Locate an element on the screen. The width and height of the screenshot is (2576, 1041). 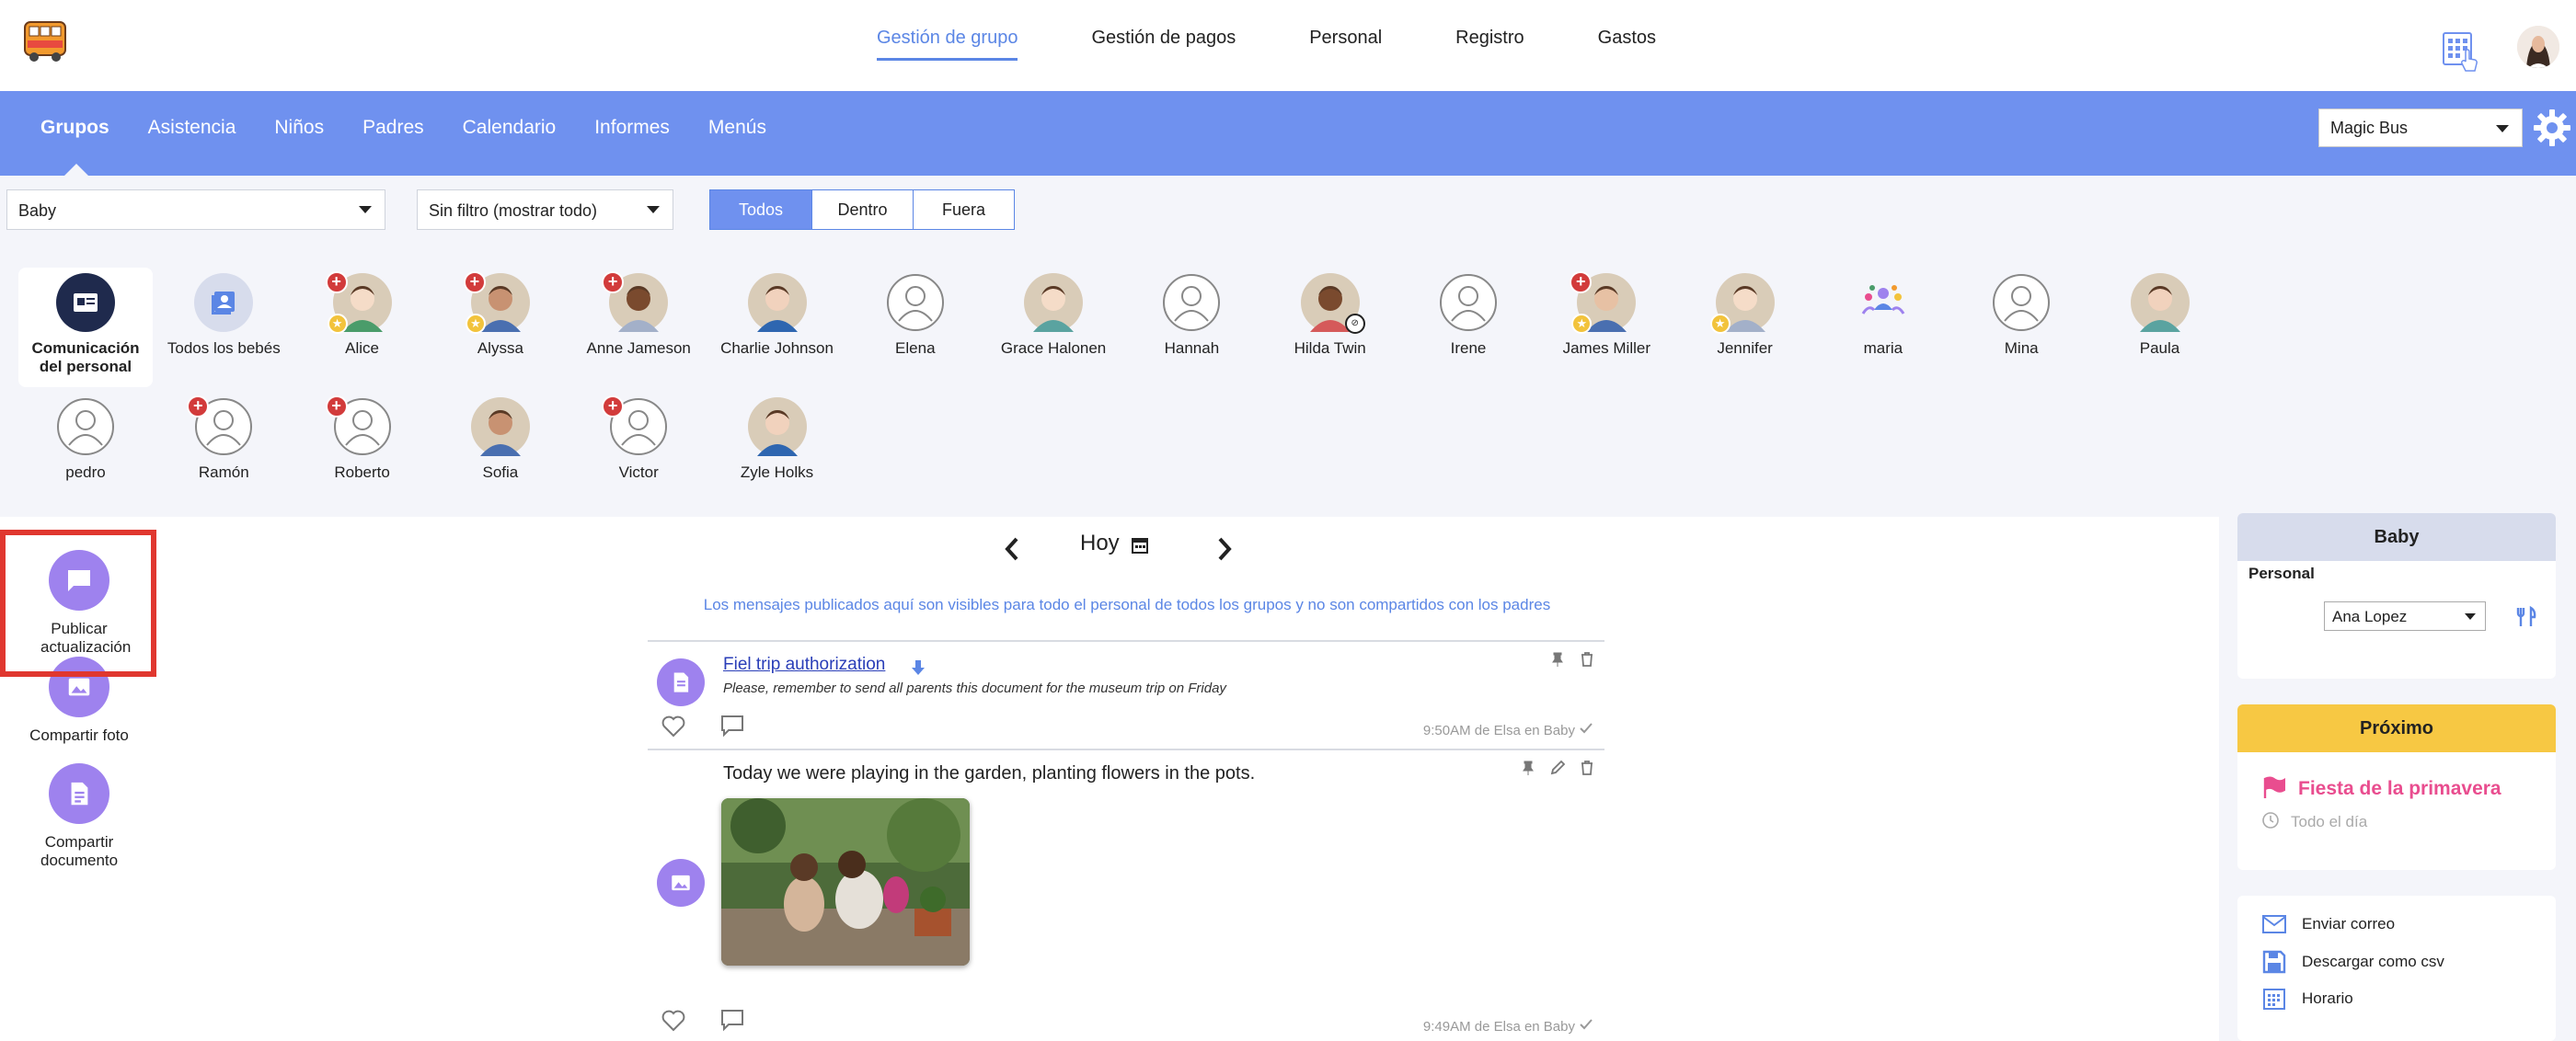
child-name: Hannah is located at coordinates (1192, 348).